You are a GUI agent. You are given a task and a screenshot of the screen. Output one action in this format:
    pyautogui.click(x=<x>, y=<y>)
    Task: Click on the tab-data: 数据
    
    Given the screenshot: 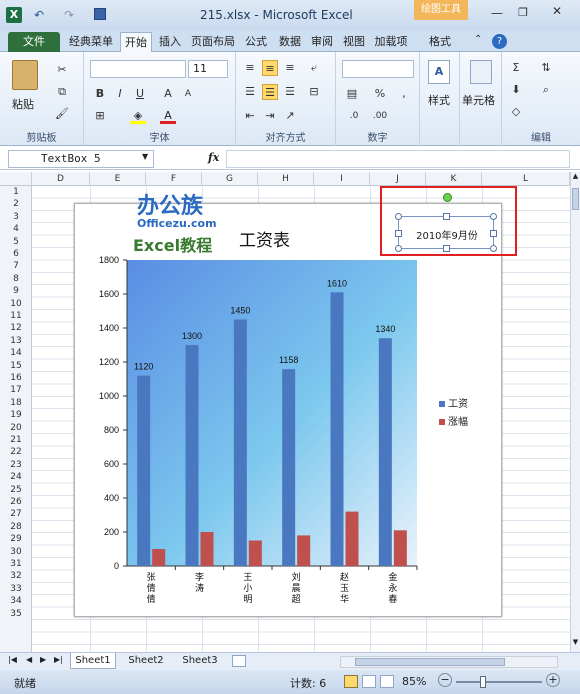 What is the action you would take?
    pyautogui.click(x=290, y=42)
    